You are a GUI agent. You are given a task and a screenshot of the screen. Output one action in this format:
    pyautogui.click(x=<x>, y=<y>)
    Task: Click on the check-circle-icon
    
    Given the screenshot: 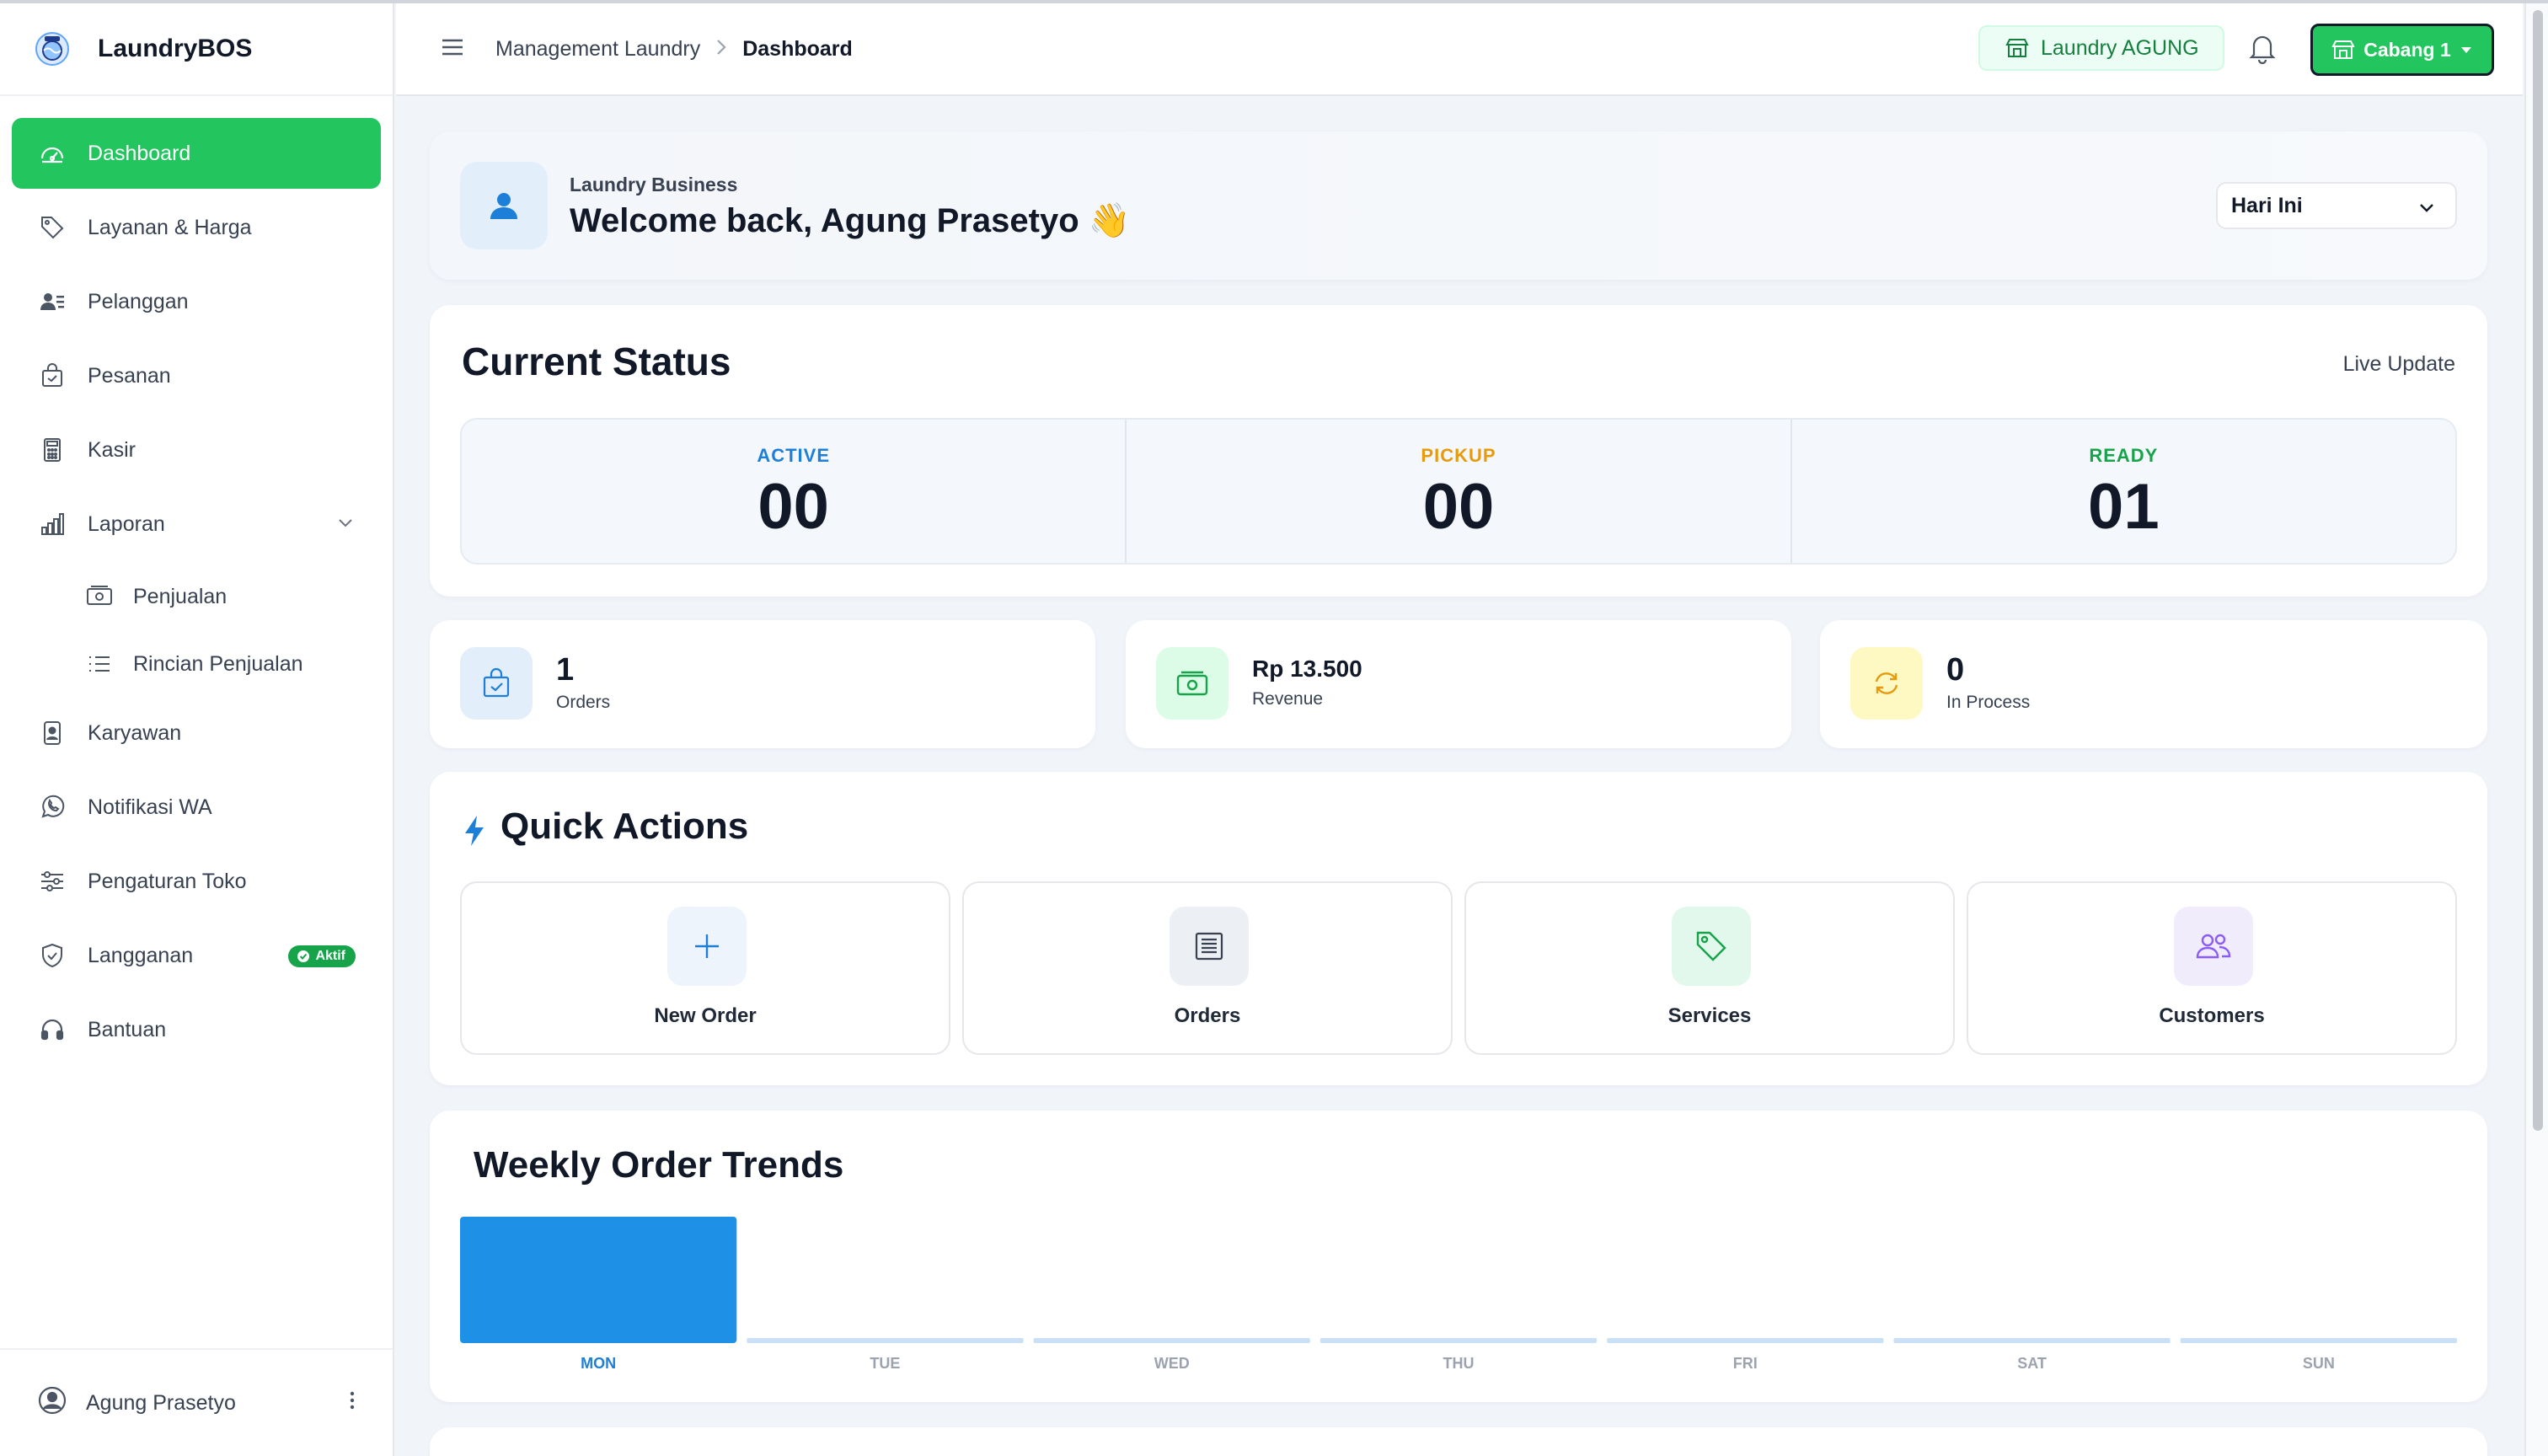 What is the action you would take?
    pyautogui.click(x=303, y=956)
    